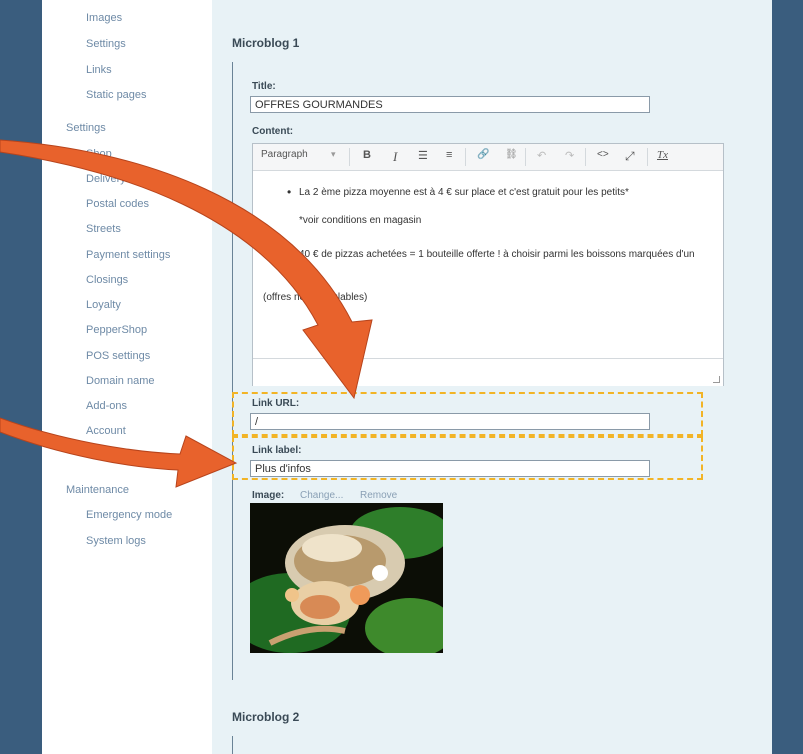 Image resolution: width=803 pixels, height=754 pixels. Describe the element at coordinates (603, 154) in the screenshot. I see `source-code-icon: <>` at that location.